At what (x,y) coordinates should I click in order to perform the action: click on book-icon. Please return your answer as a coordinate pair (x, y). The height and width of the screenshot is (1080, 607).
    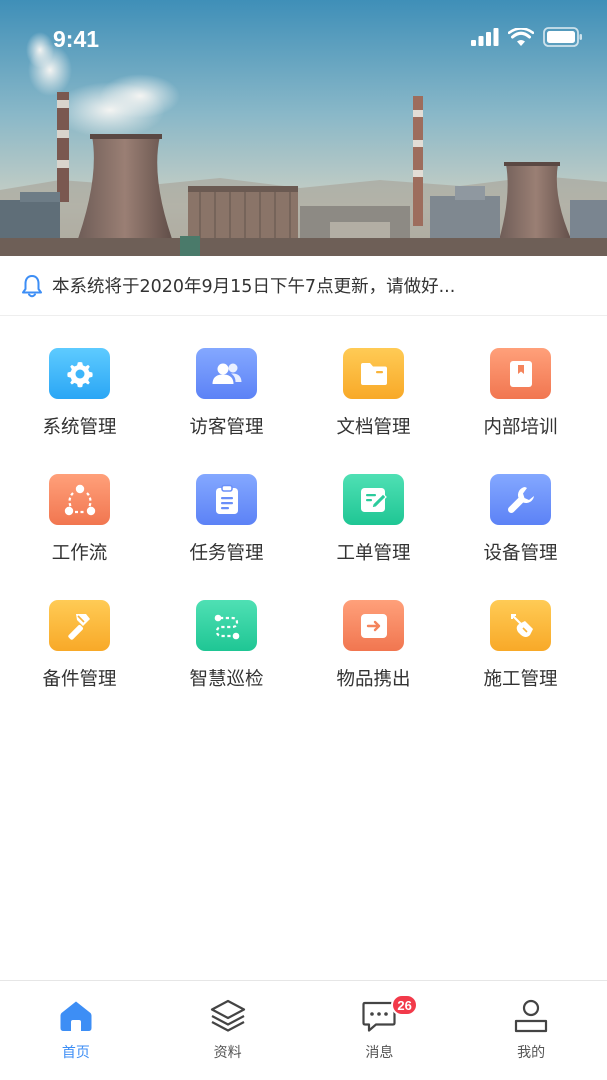
    Looking at the image, I should click on (520, 373).